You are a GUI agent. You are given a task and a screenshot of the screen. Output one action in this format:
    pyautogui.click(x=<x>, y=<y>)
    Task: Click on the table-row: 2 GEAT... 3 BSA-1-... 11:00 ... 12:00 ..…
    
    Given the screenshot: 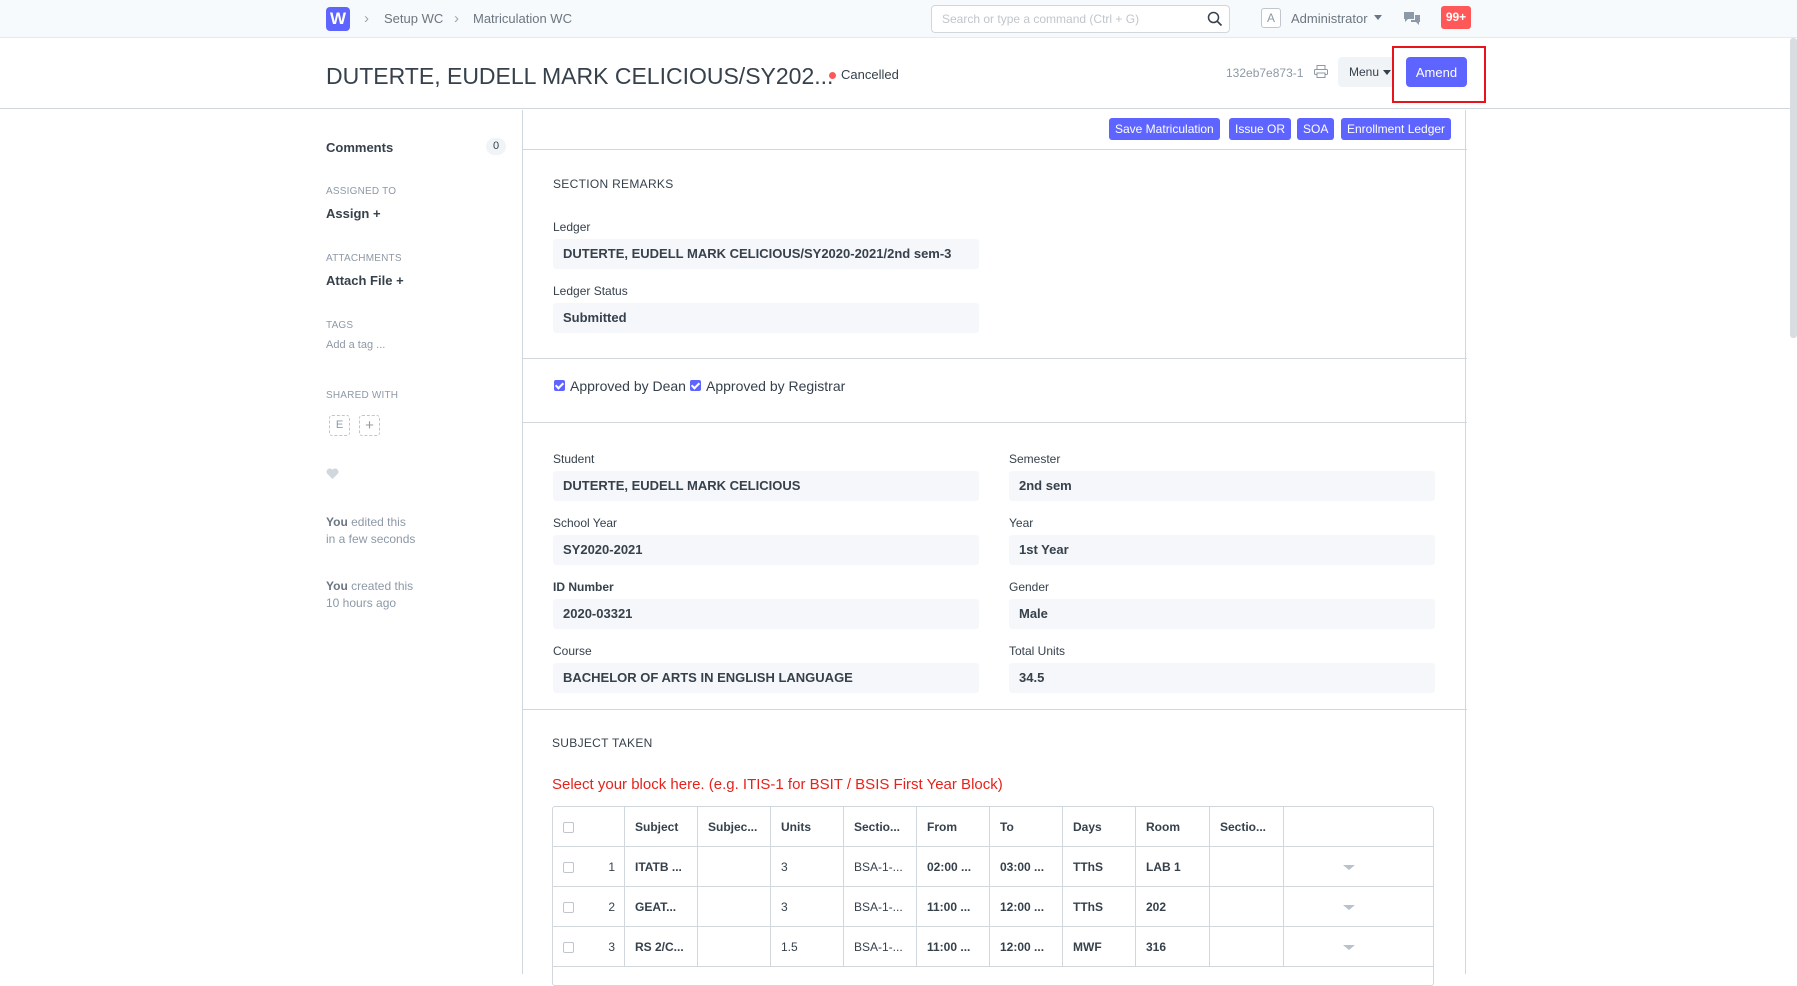 What is the action you would take?
    pyautogui.click(x=993, y=907)
    